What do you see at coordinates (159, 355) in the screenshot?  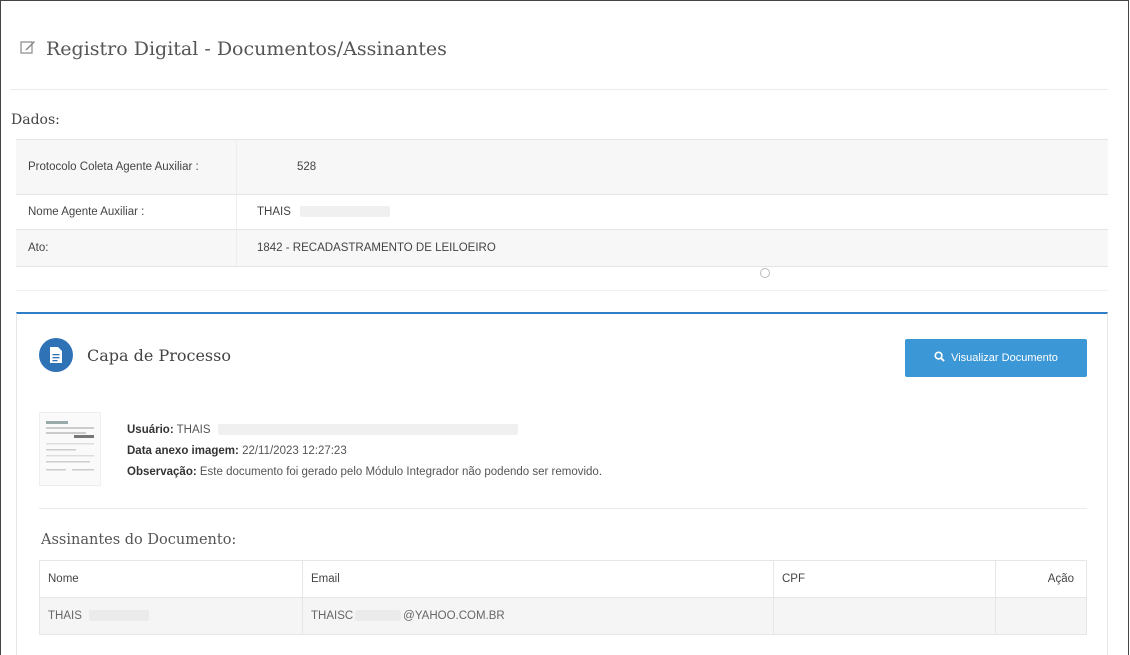 I see `panel-title: Capa de Processo` at bounding box center [159, 355].